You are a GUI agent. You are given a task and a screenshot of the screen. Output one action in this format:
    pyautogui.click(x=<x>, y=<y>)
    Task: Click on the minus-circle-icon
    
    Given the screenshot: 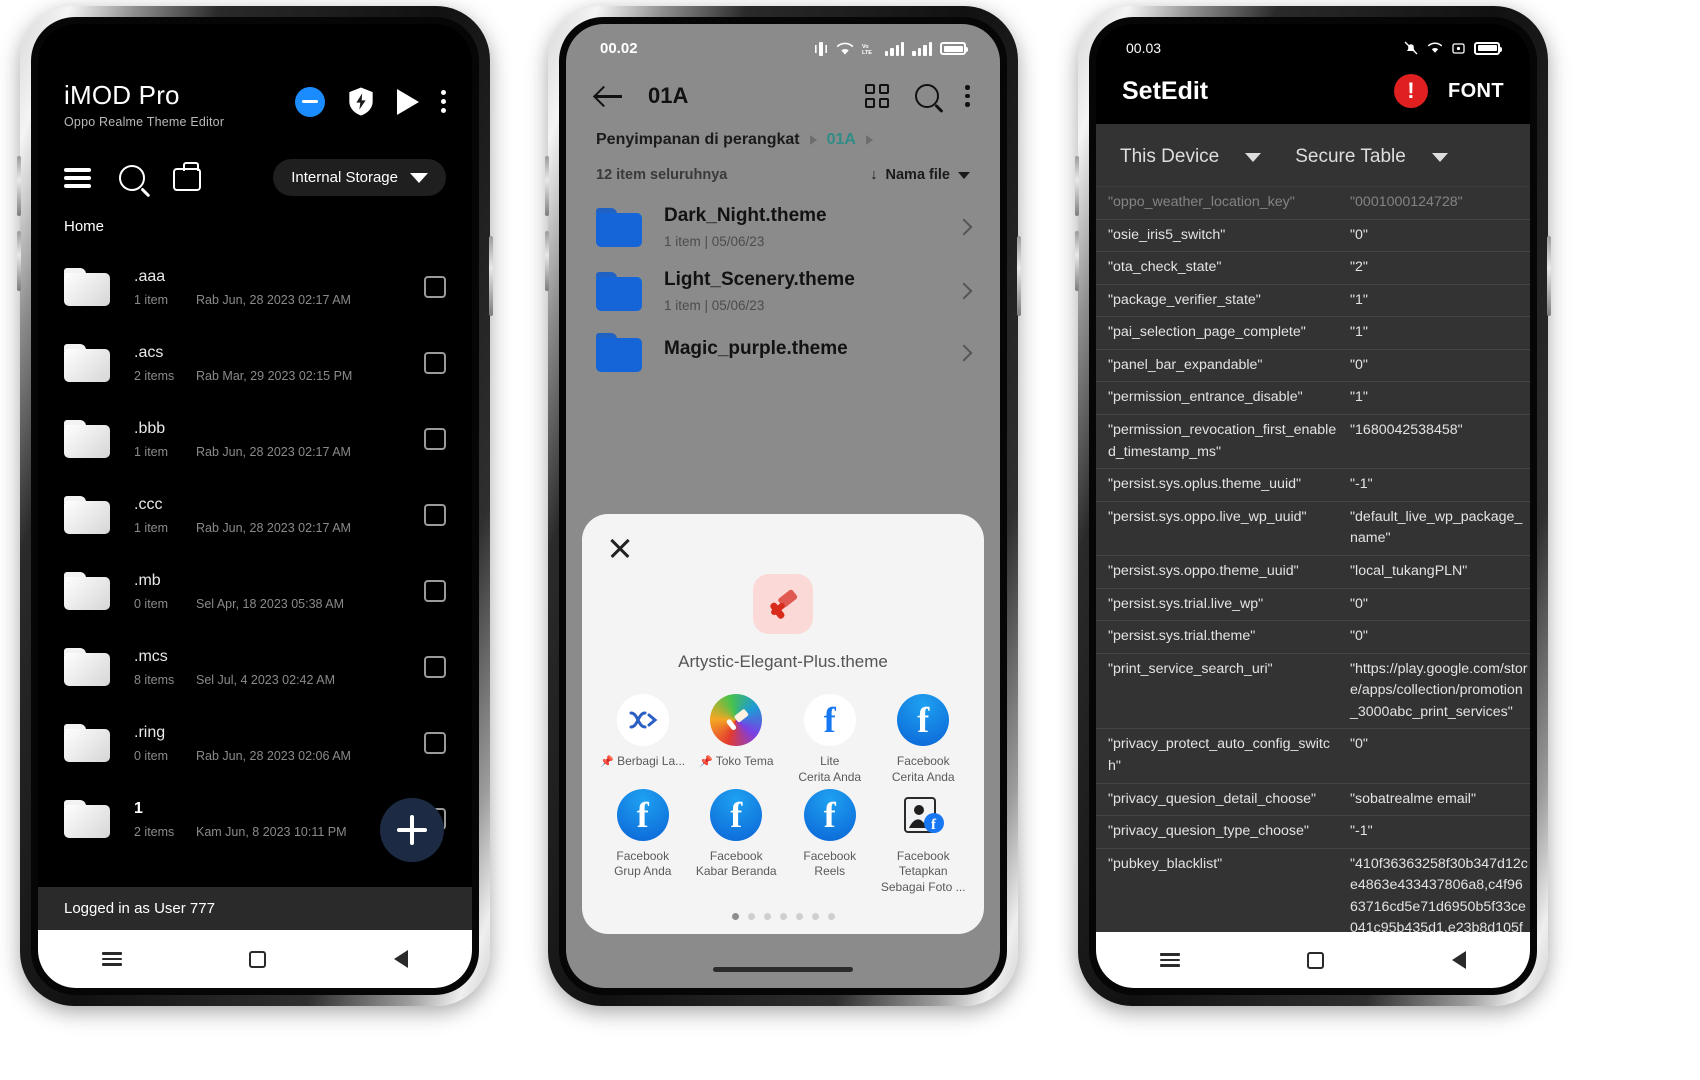 What is the action you would take?
    pyautogui.click(x=310, y=101)
    